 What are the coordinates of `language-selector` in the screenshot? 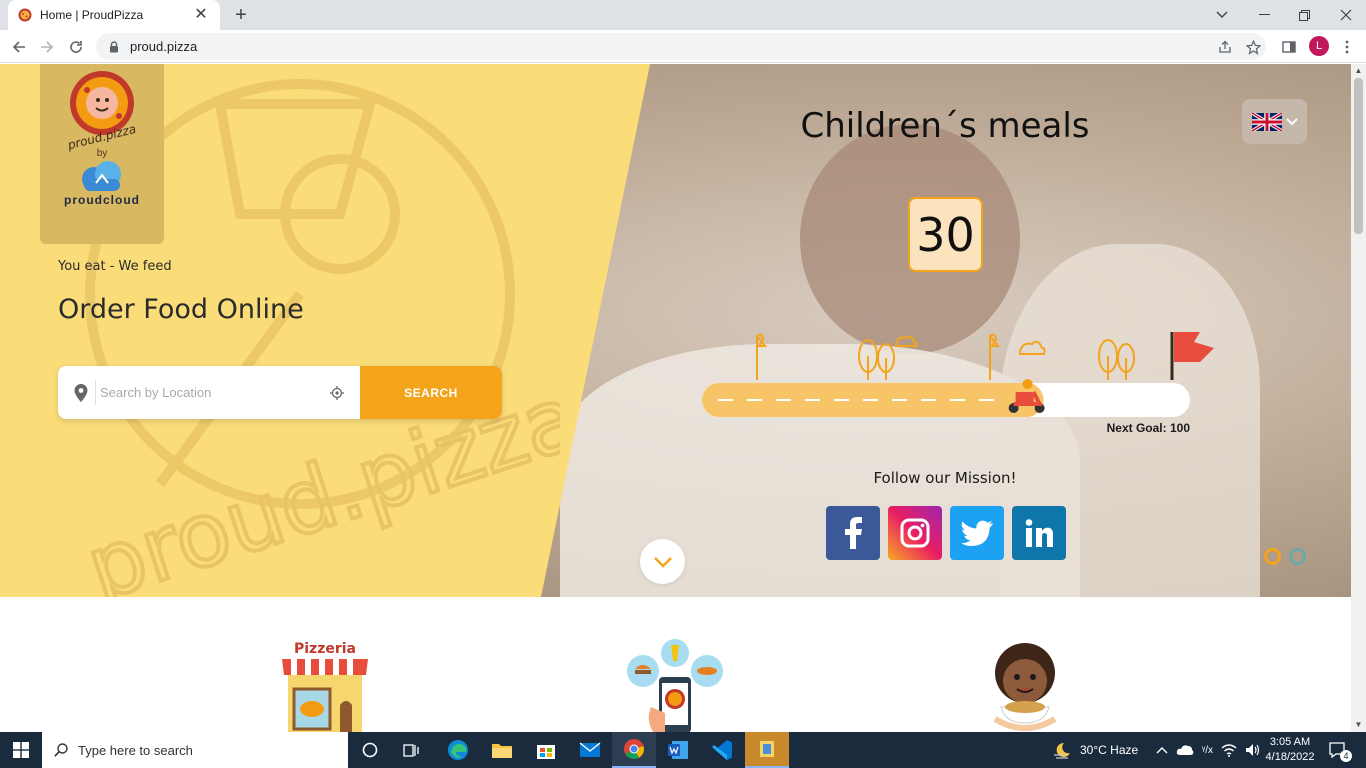 It's located at (1274, 121).